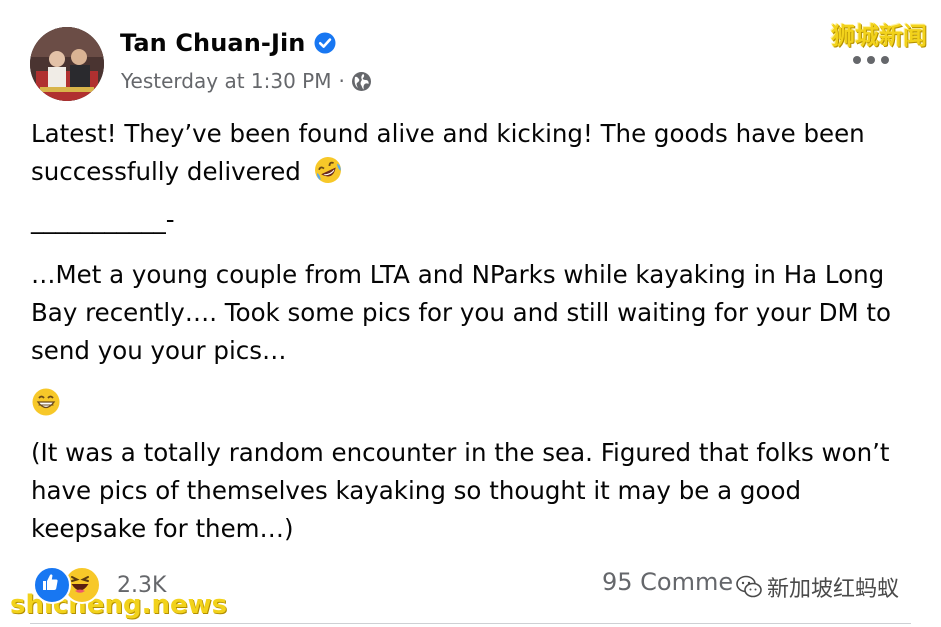 This screenshot has width=941, height=627. Describe the element at coordinates (667, 582) in the screenshot. I see `comments-count-link: 95 Comme` at that location.